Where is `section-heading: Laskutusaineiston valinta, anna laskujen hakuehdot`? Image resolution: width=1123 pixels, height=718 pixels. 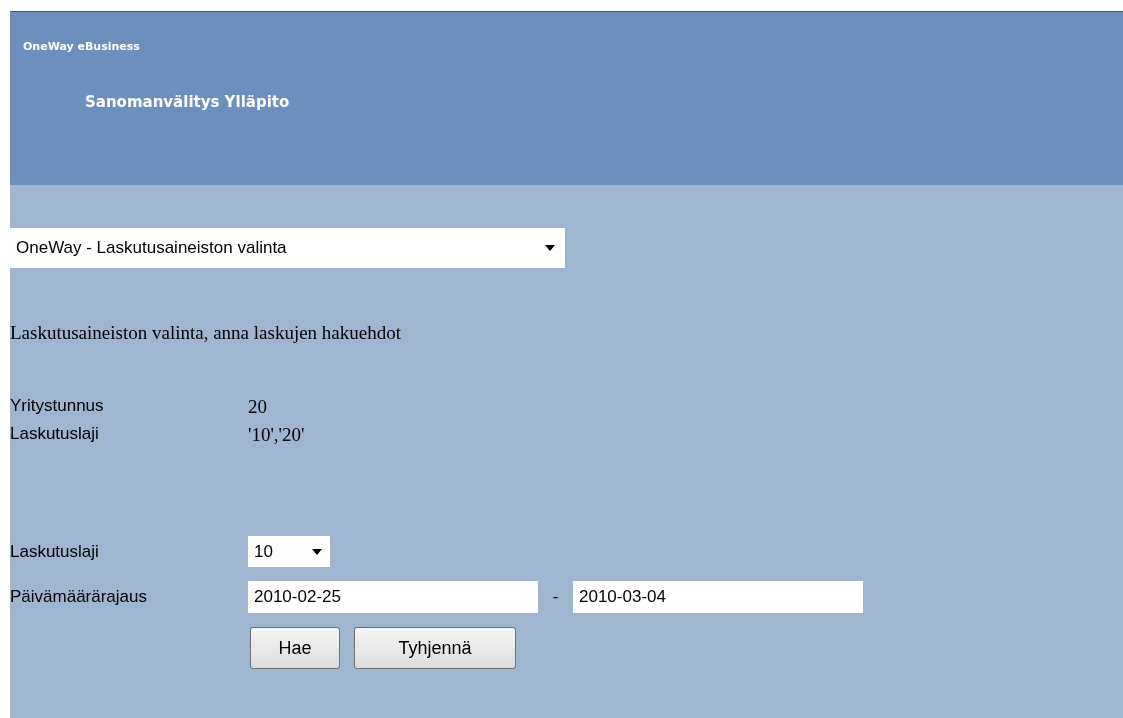
section-heading: Laskutusaineiston valinta, anna laskujen hakuehdot is located at coordinates (206, 333).